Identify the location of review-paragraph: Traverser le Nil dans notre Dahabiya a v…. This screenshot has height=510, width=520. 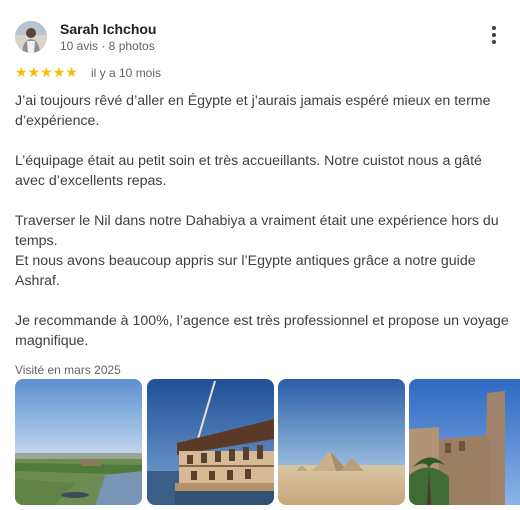
(257, 251).